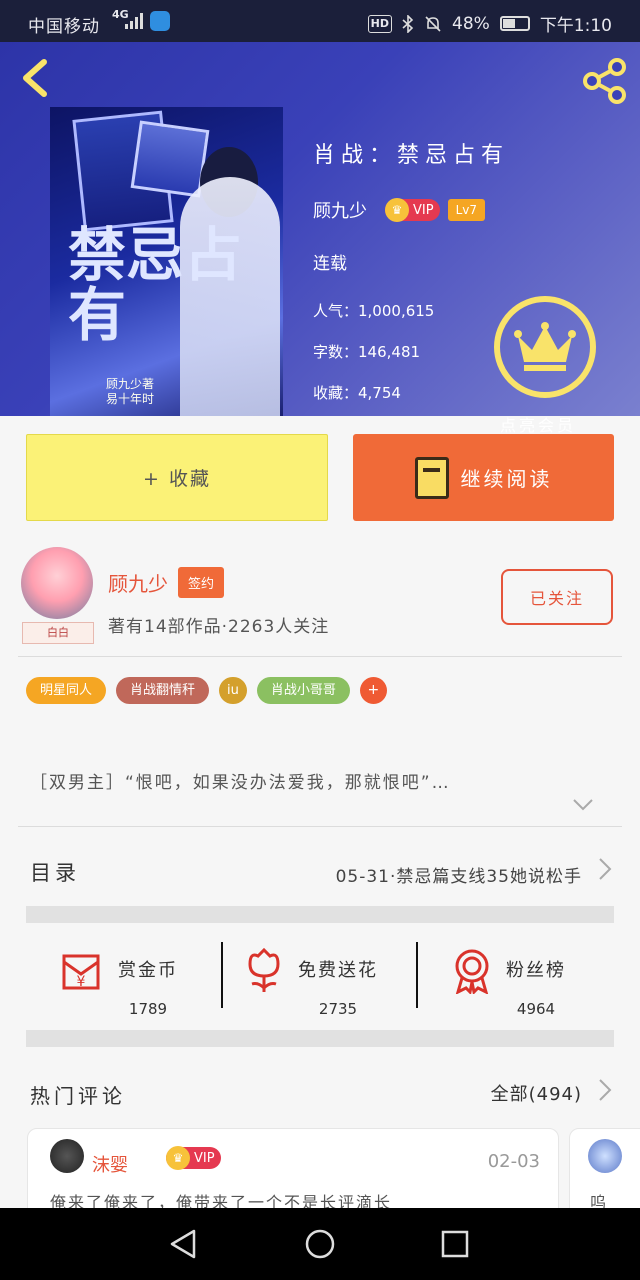 Image resolution: width=640 pixels, height=1280 pixels. I want to click on member-crown-button, so click(545, 347).